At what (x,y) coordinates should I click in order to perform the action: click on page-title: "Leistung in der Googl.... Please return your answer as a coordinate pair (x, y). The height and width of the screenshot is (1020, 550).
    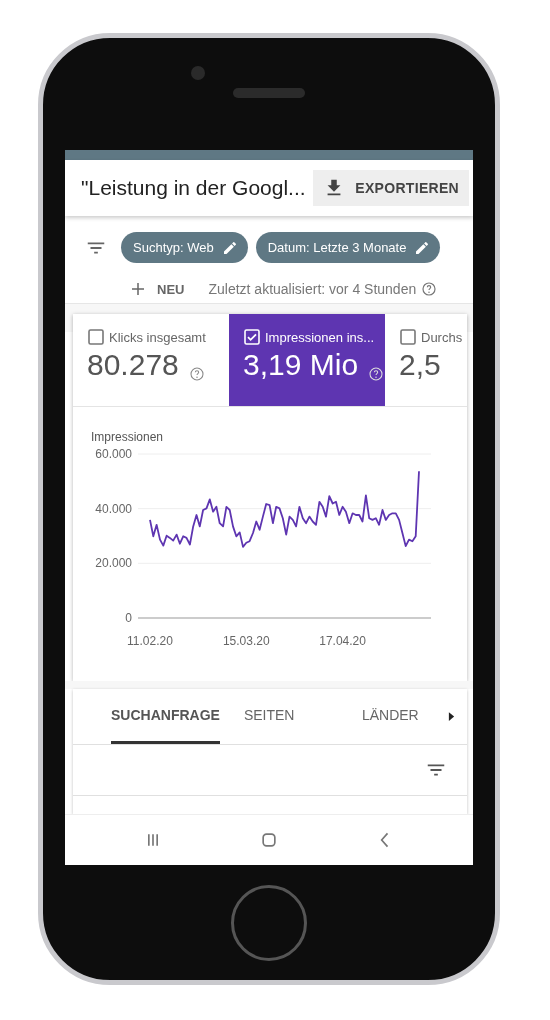
    Looking at the image, I should click on (193, 188).